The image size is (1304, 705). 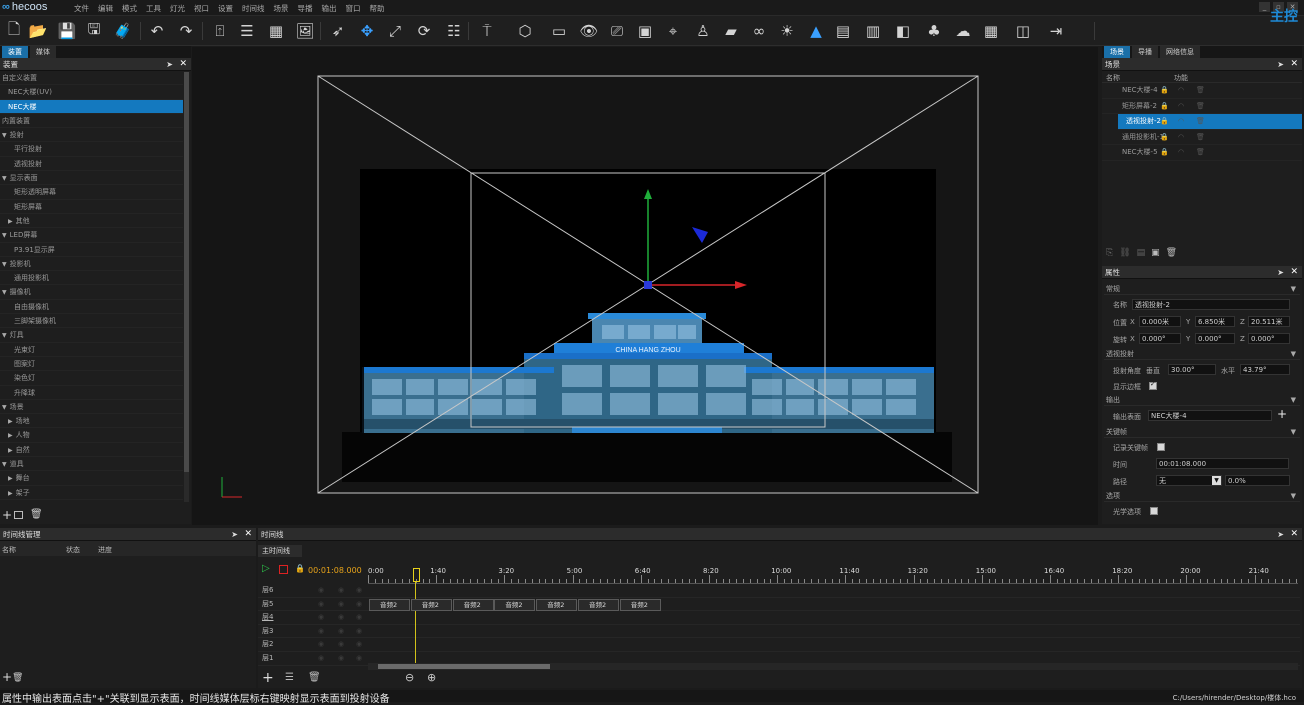 I want to click on device-tree-item: 自由摄像机, so click(x=91, y=307).